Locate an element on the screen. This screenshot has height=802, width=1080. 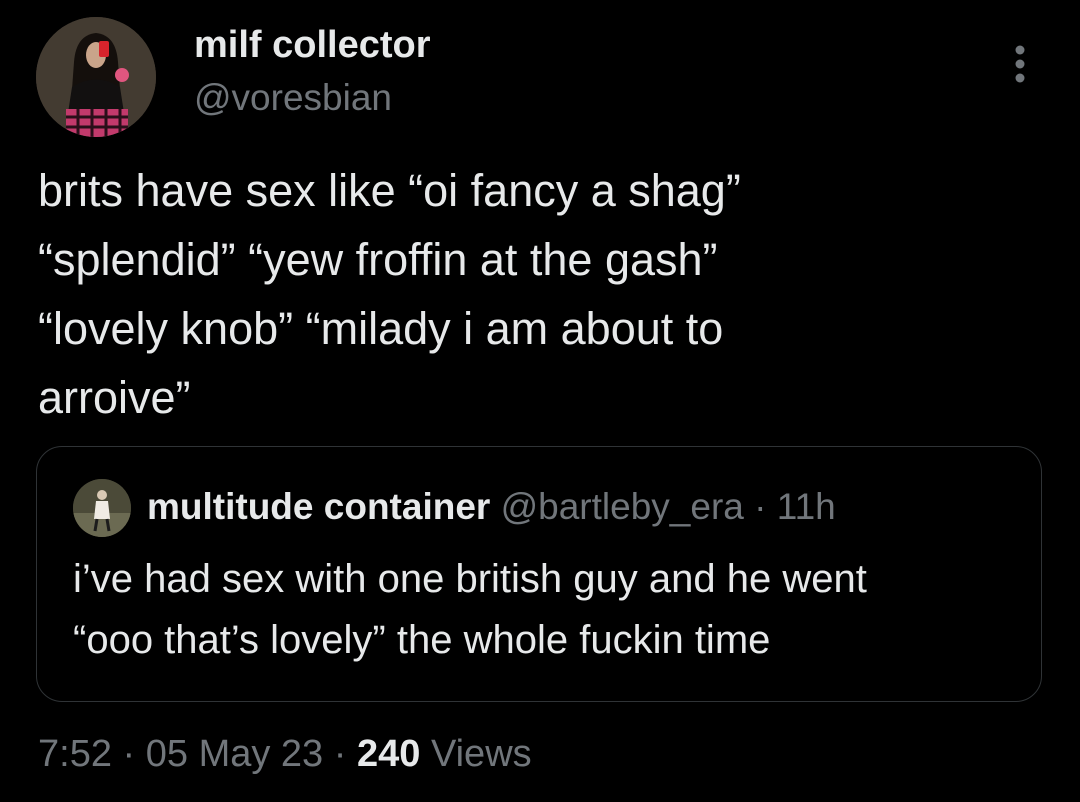
quoted-author-handle: @bartleby_era is located at coordinates (622, 506).